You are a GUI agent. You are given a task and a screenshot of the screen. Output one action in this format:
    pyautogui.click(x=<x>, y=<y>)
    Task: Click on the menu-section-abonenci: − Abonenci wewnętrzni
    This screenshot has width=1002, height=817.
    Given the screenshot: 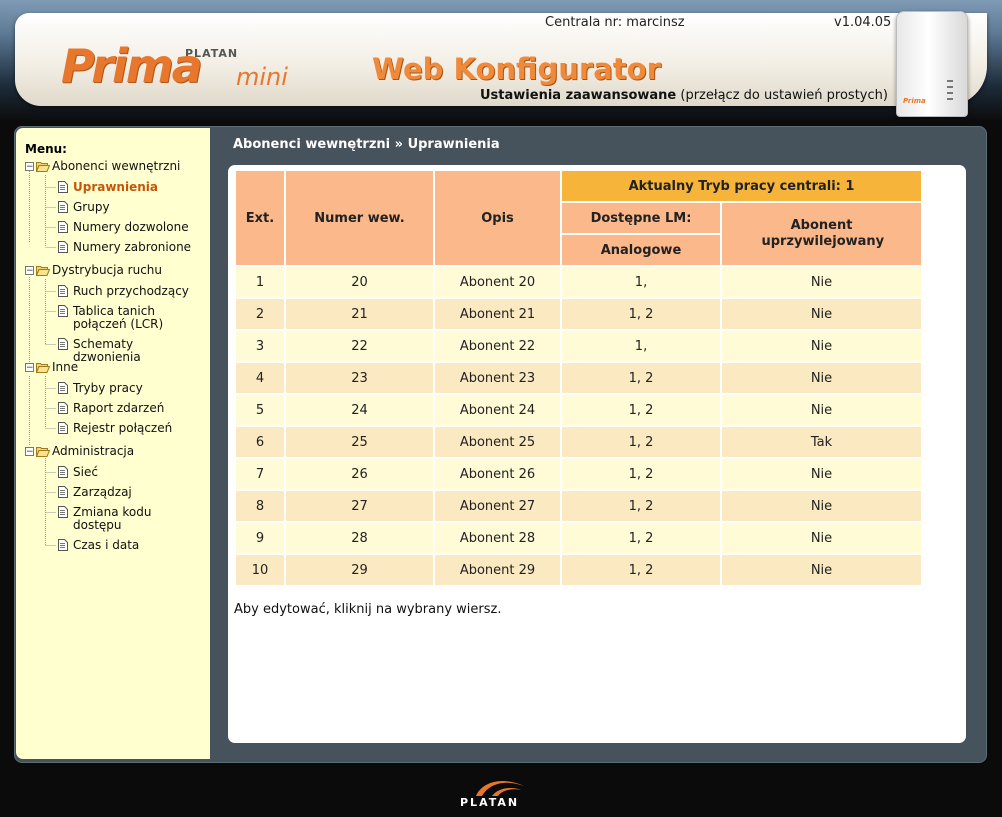 What is the action you would take?
    pyautogui.click(x=102, y=166)
    